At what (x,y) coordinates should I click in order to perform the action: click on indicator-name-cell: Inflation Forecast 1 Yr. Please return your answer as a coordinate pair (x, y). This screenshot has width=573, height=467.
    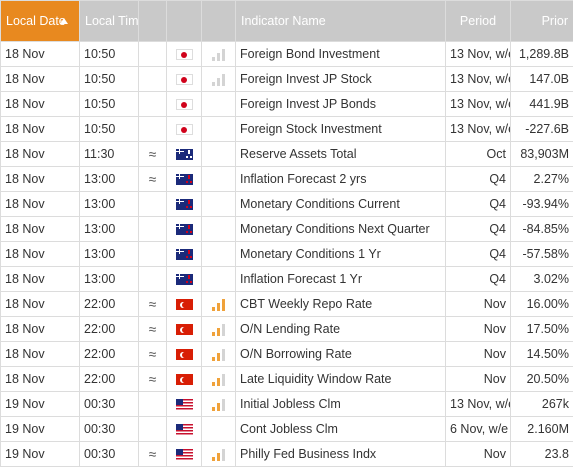
    Looking at the image, I should click on (340, 279).